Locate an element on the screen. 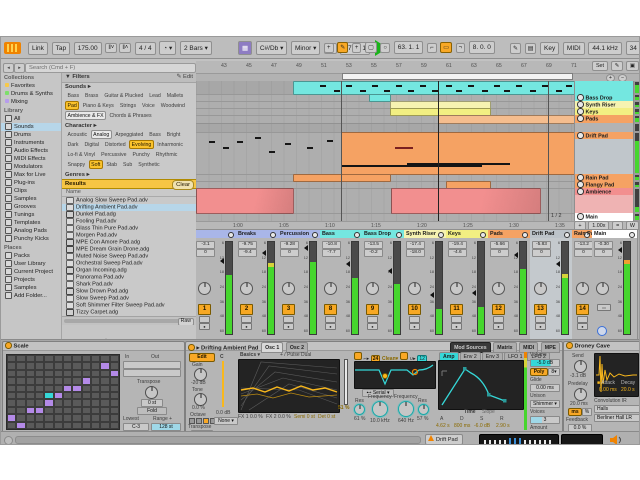 Image resolution: width=640 pixels, height=480 pixels. semi-param: Semi 0 st is located at coordinates (304, 417).